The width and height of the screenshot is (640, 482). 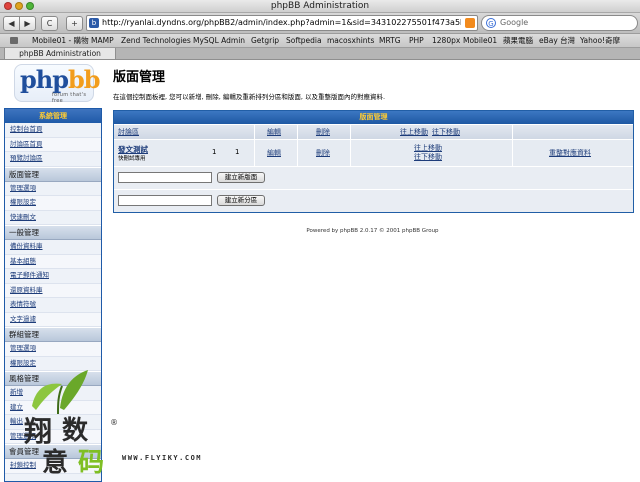 What do you see at coordinates (53, 188) in the screenshot?
I see `sidebar-item-forum-manage: 管理選項` at bounding box center [53, 188].